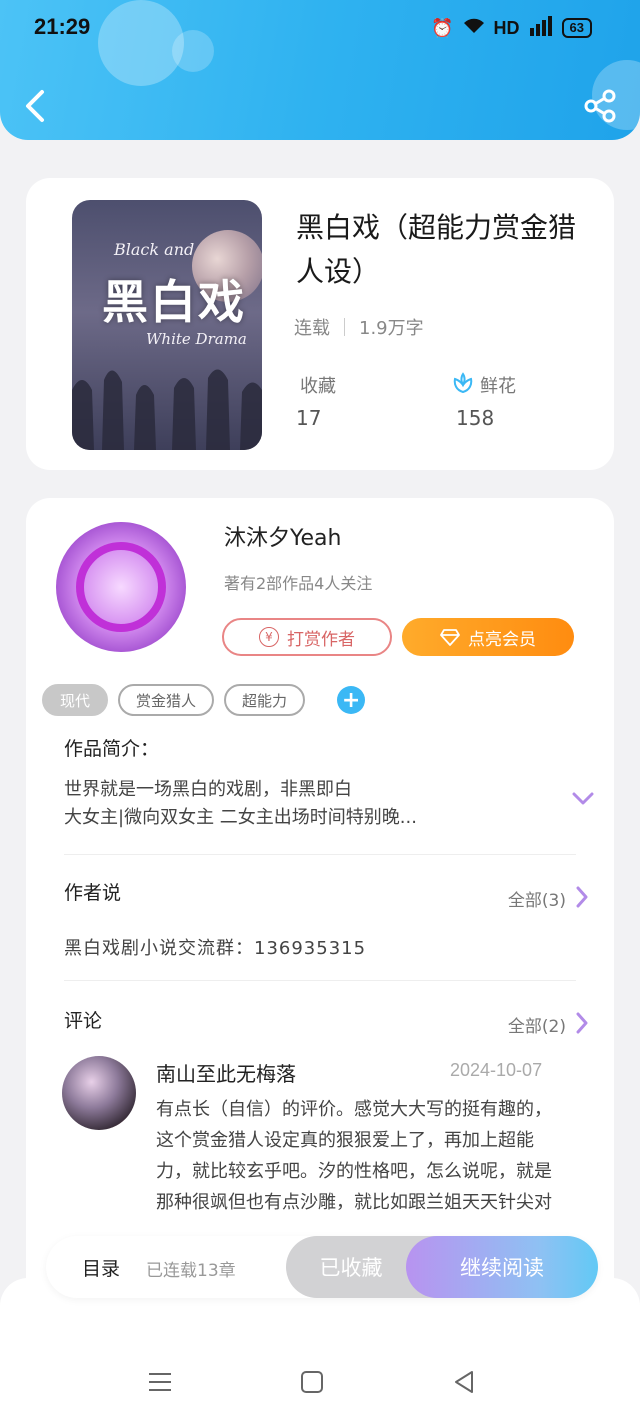  Describe the element at coordinates (321, 639) in the screenshot. I see `tip-author-label: 打赏作者` at that location.